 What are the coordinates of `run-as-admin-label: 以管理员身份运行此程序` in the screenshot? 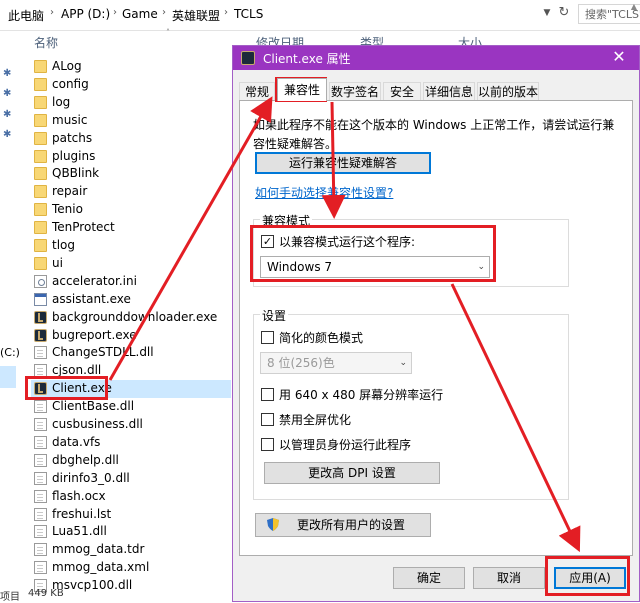 It's located at (345, 445).